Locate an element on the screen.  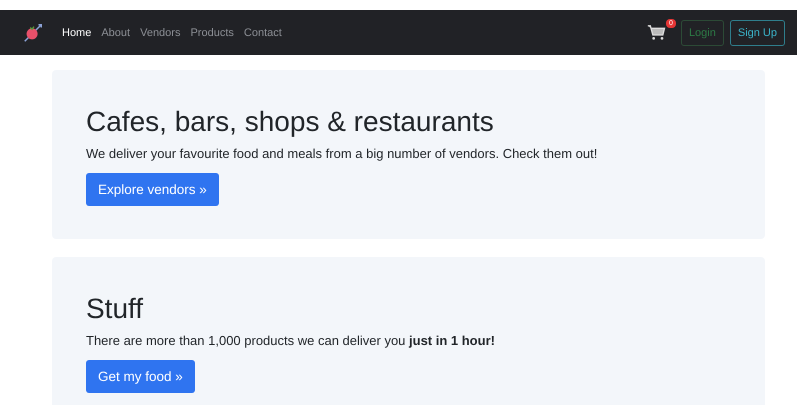
sign-up-button: Sign Up is located at coordinates (757, 33).